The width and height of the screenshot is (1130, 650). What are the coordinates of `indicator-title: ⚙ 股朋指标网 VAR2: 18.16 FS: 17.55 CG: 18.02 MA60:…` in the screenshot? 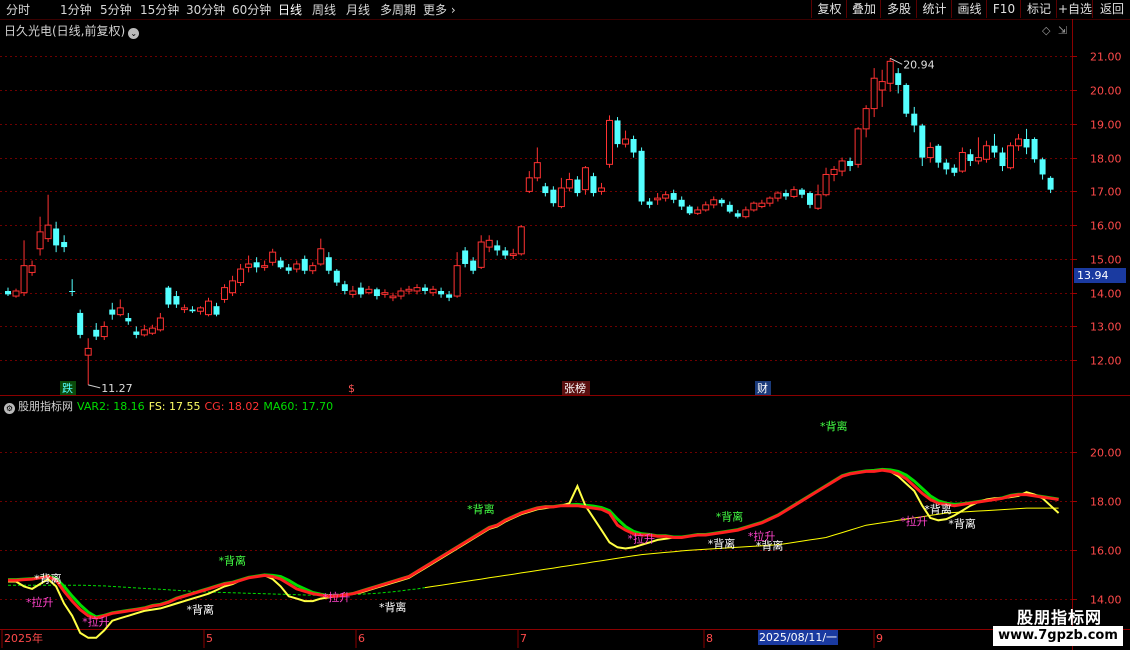 It's located at (172, 406).